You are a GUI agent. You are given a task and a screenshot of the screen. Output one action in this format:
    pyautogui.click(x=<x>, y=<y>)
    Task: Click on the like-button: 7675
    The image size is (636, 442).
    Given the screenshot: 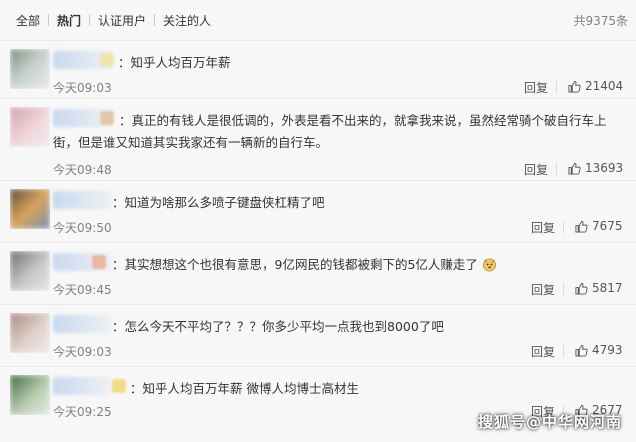 What is the action you would take?
    pyautogui.click(x=599, y=226)
    